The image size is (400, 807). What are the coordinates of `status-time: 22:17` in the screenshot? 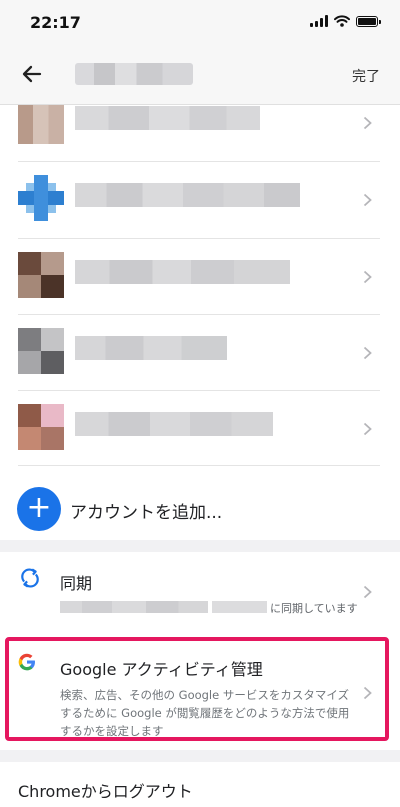 It's located at (55, 22).